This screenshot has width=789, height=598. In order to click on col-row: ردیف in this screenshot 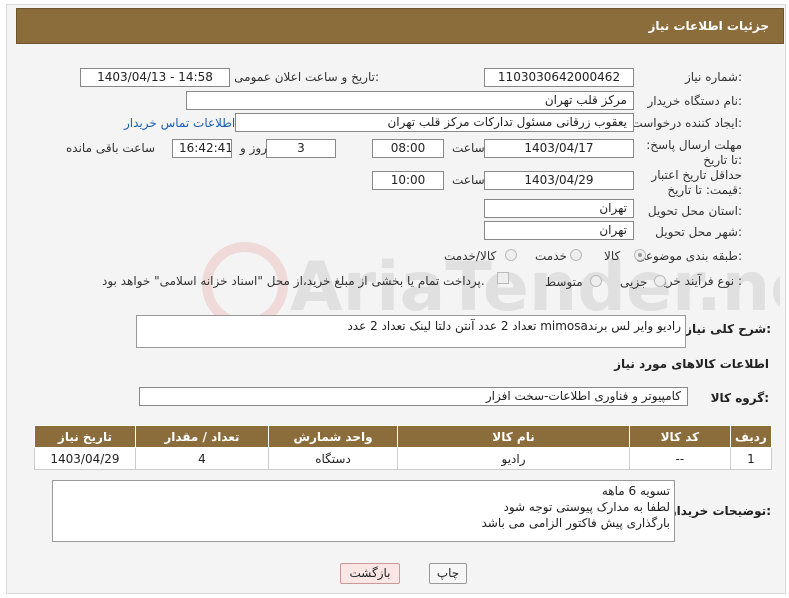, I will do `click(751, 436)`.